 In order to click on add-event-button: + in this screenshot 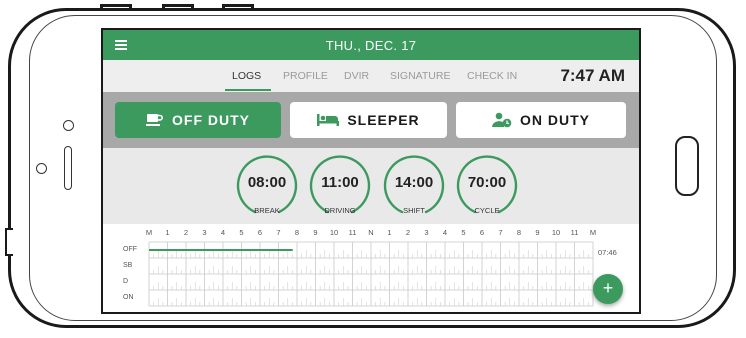, I will do `click(608, 289)`.